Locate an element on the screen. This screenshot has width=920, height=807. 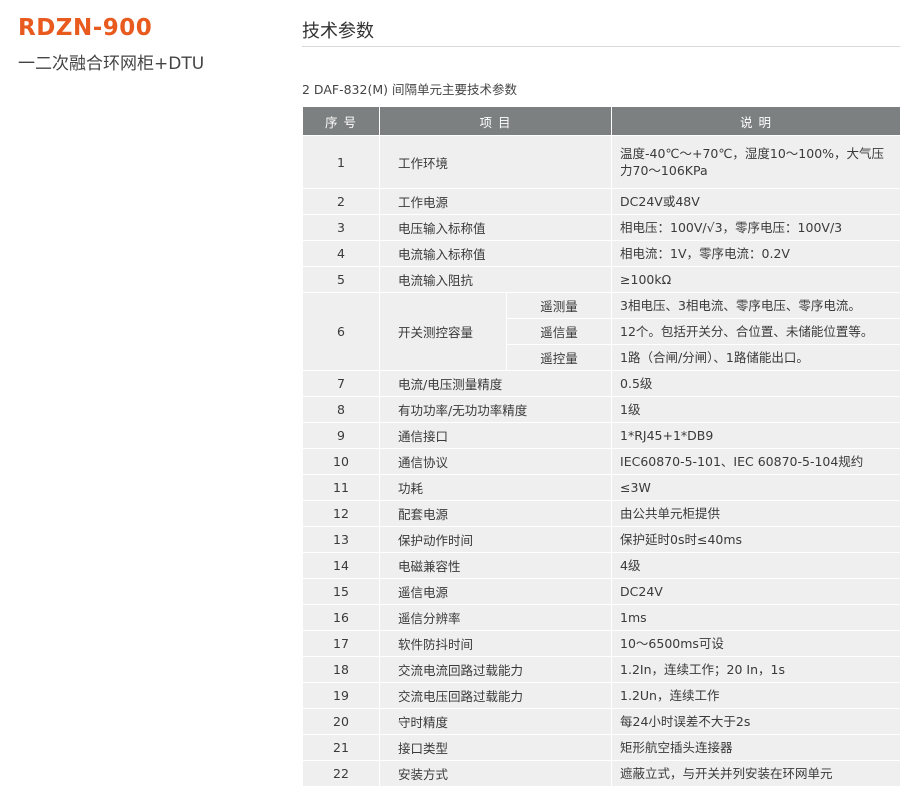
header-desc: 说 明 is located at coordinates (756, 121).